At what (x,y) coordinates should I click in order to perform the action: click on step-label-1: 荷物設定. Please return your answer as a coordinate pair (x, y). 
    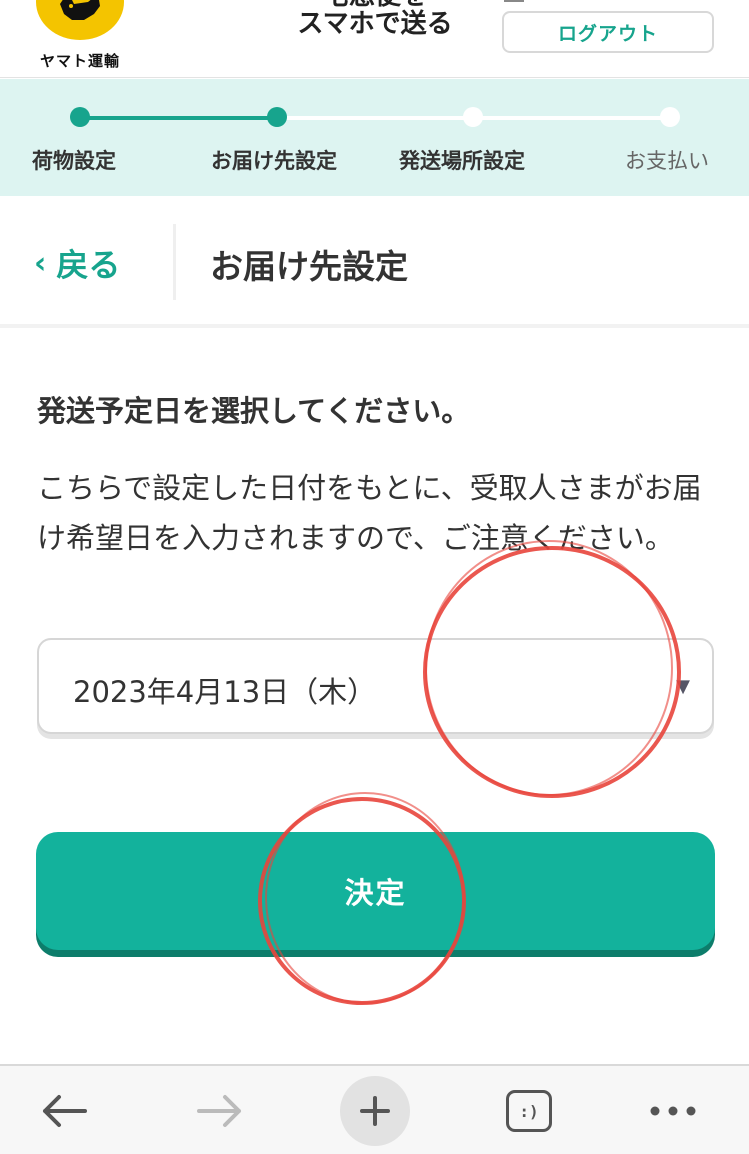
    Looking at the image, I should click on (74, 161).